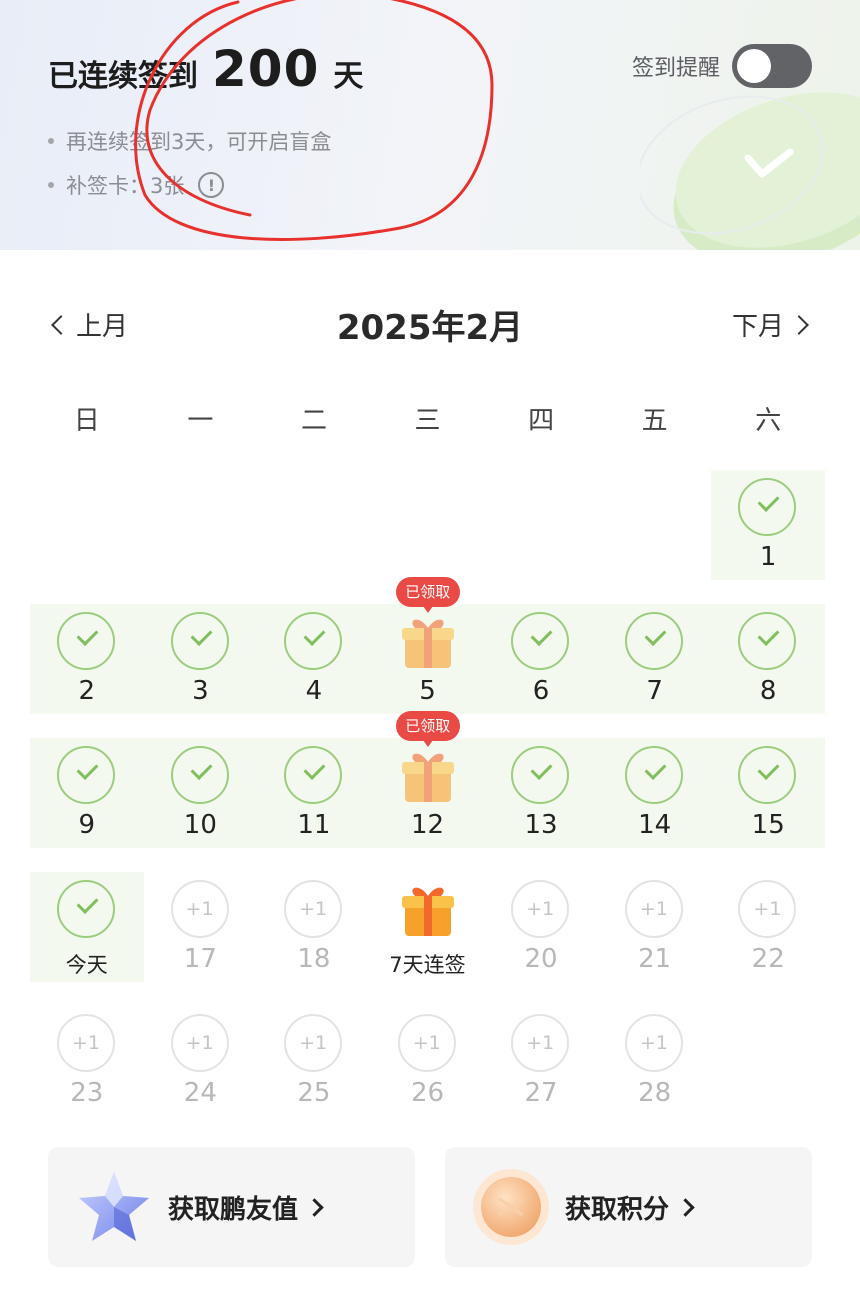  I want to click on bullet-dot-icon, so click(51, 185).